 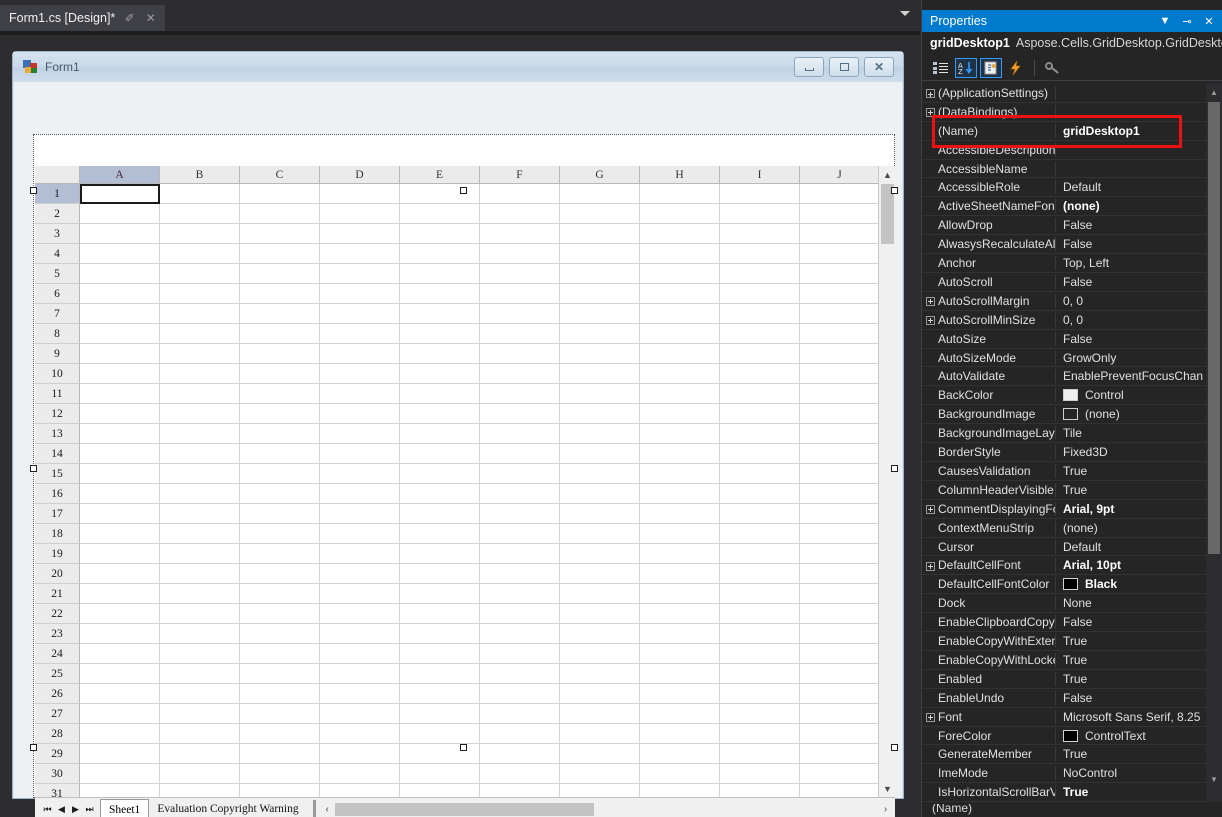 I want to click on cell-E17, so click(x=440, y=514).